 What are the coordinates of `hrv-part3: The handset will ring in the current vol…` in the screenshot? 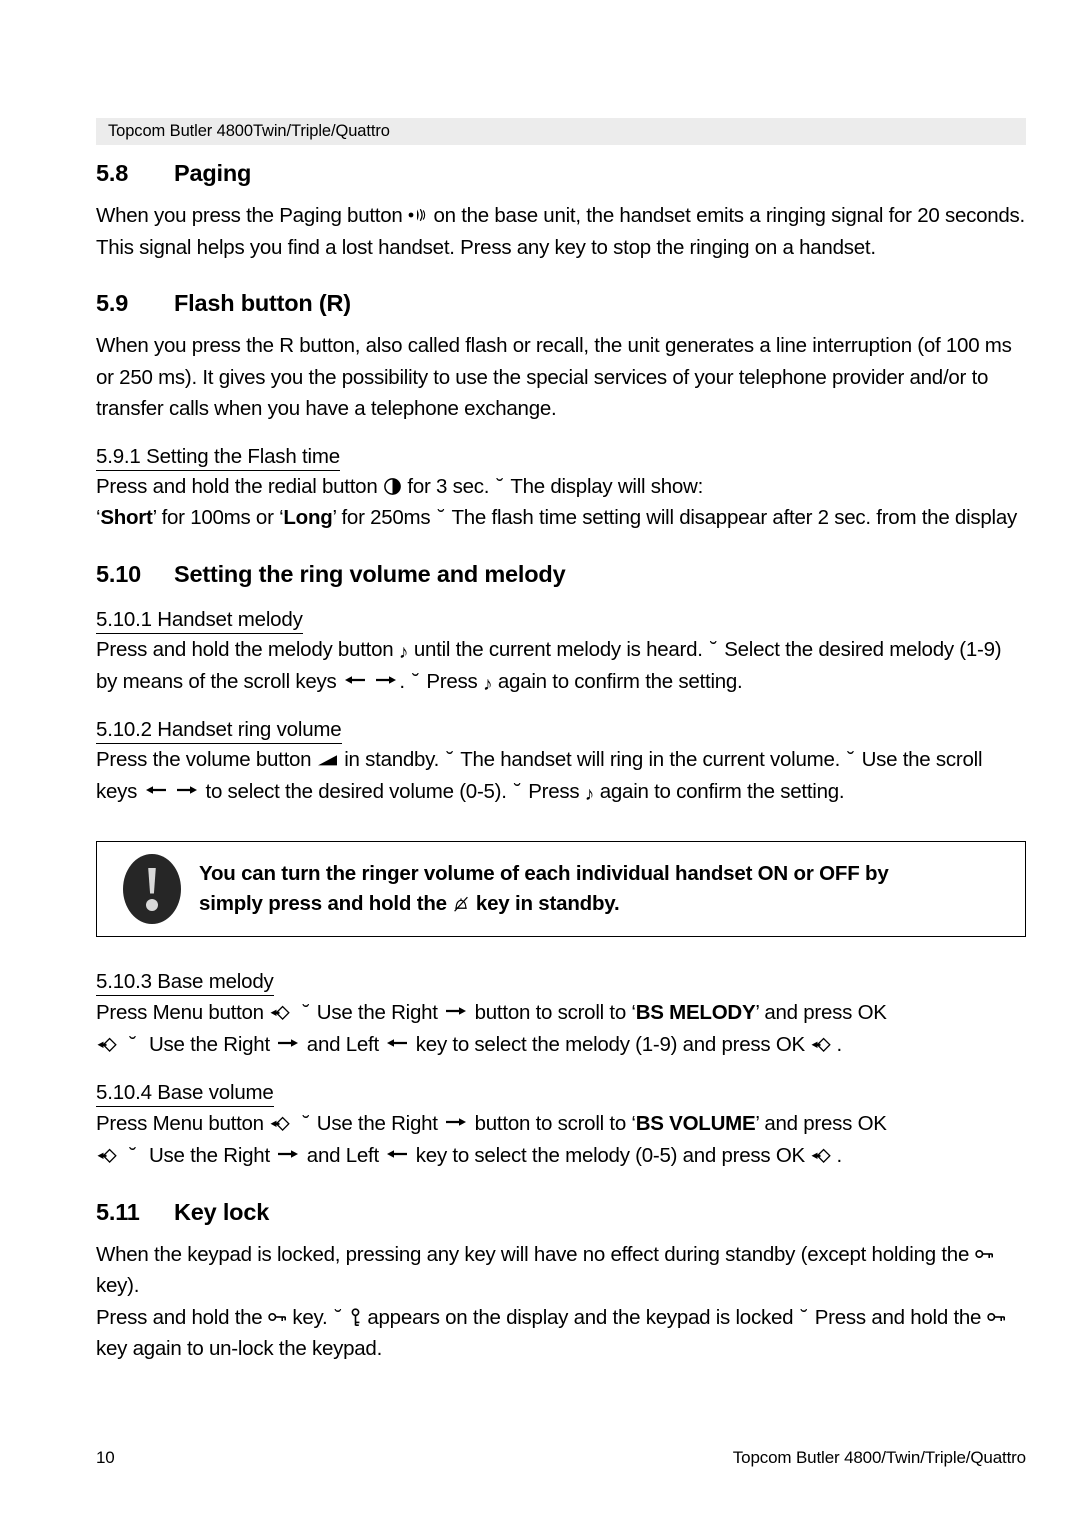 It's located at (650, 759).